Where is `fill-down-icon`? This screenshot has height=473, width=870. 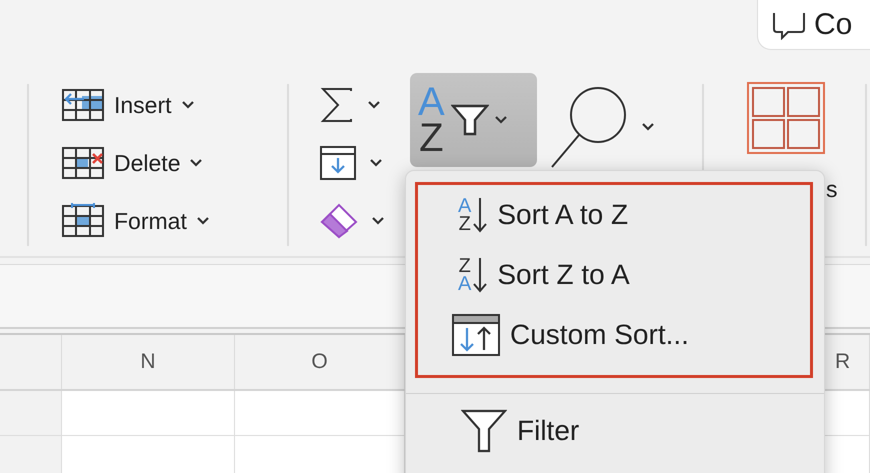
fill-down-icon is located at coordinates (338, 163).